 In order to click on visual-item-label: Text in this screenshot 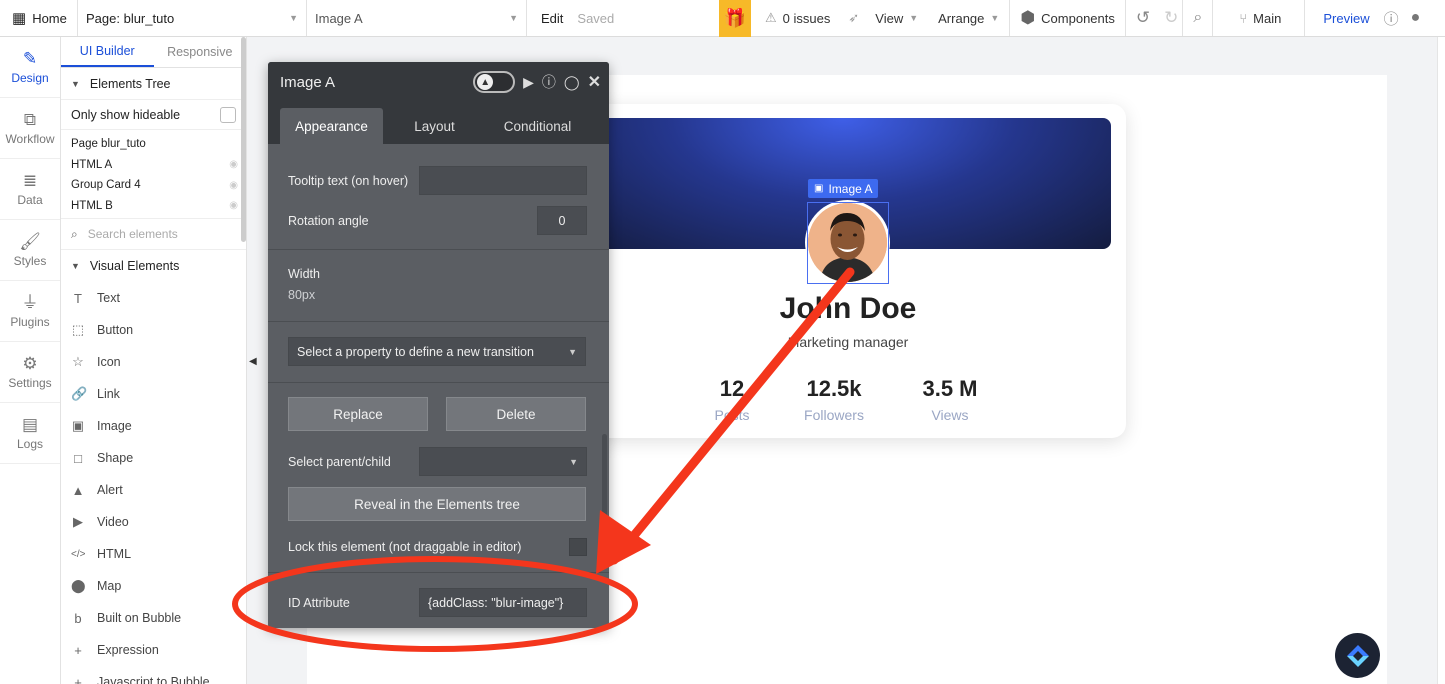, I will do `click(108, 298)`.